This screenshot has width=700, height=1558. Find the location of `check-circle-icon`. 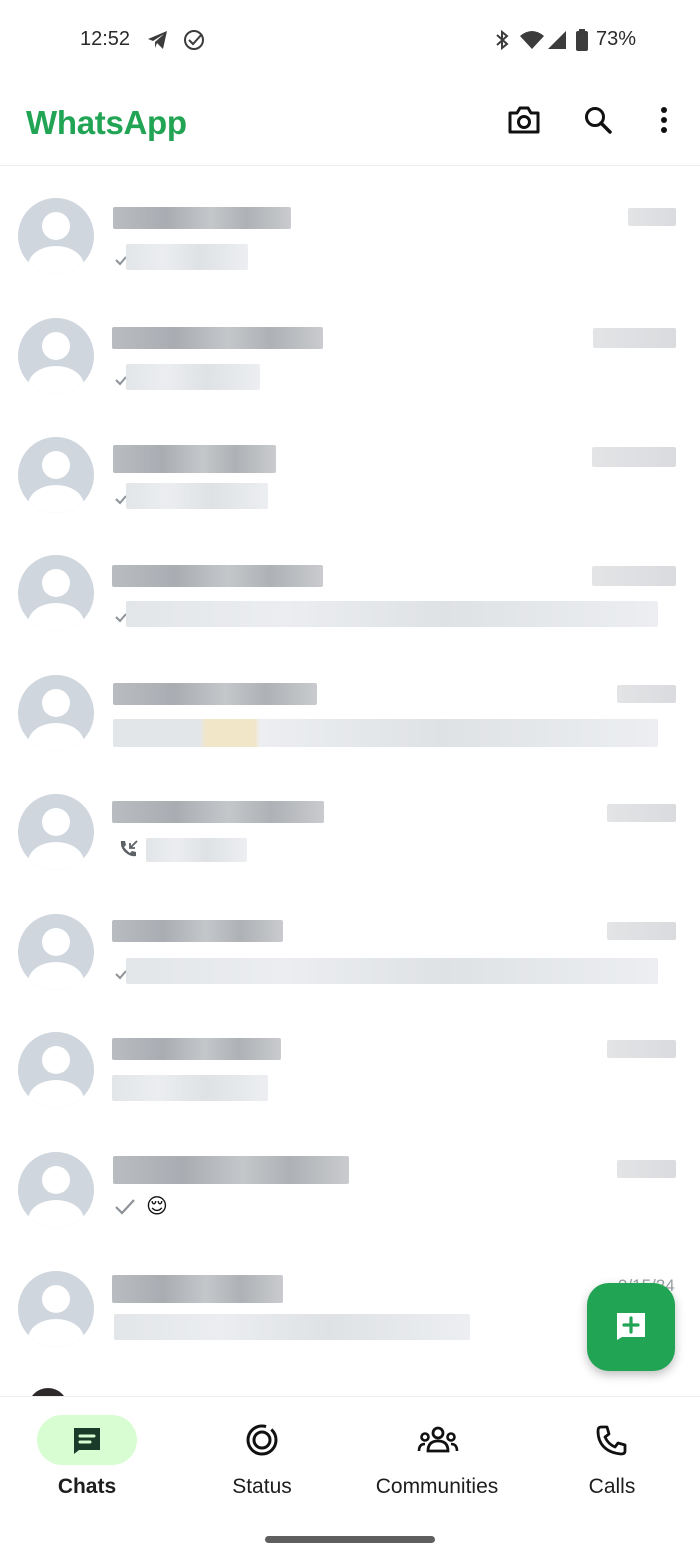

check-circle-icon is located at coordinates (194, 40).